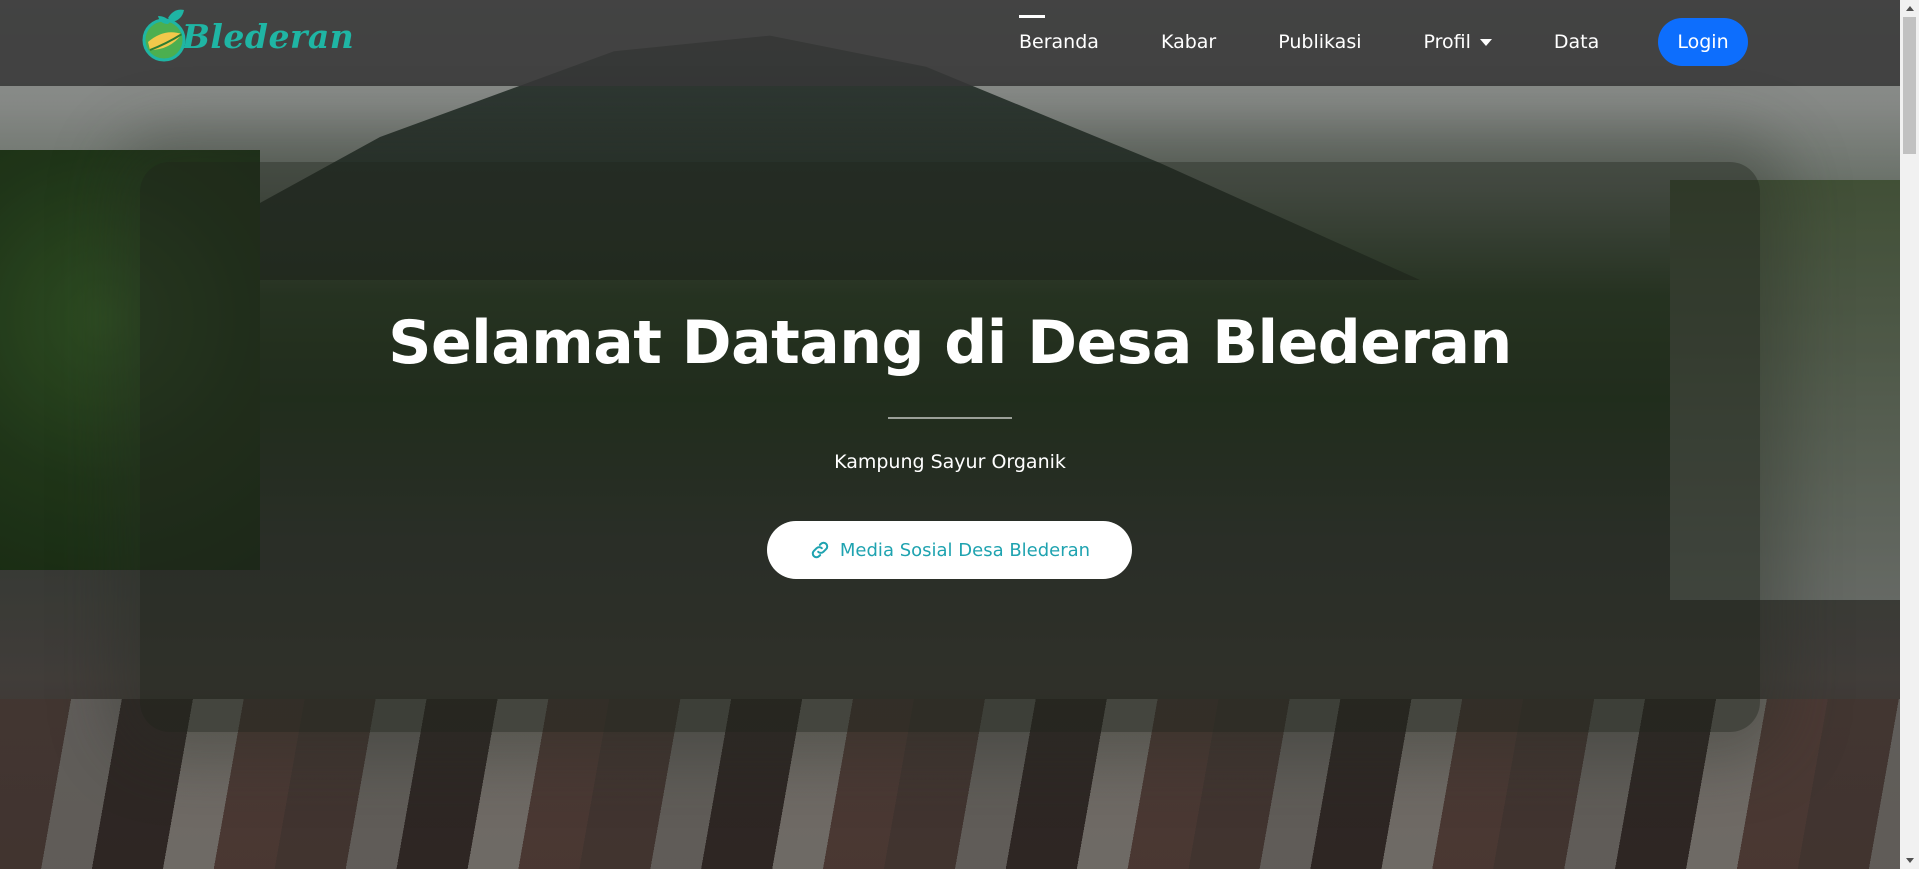 This screenshot has width=1919, height=869. I want to click on main-nav: Beranda Kabar Publikasi Profil Data, so click(1340, 40).